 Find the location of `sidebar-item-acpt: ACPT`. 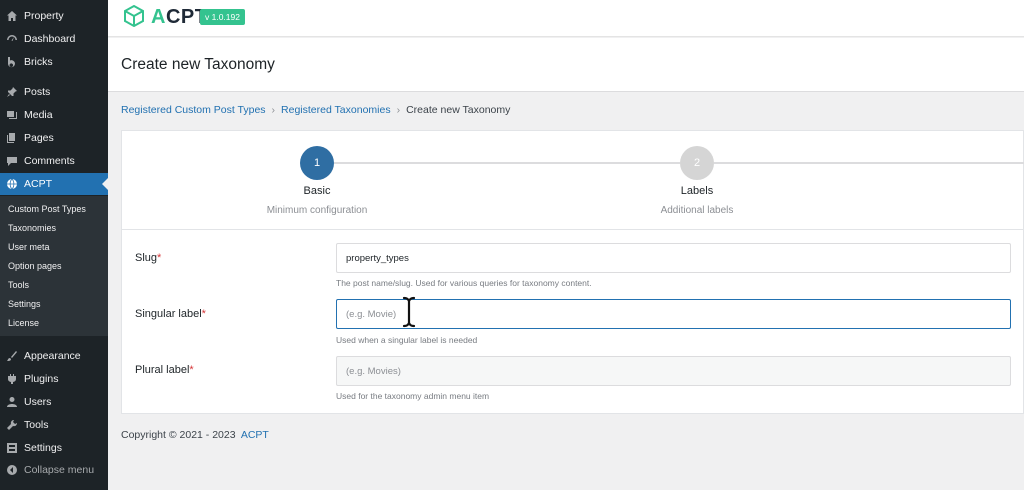

sidebar-item-acpt: ACPT is located at coordinates (54, 184).